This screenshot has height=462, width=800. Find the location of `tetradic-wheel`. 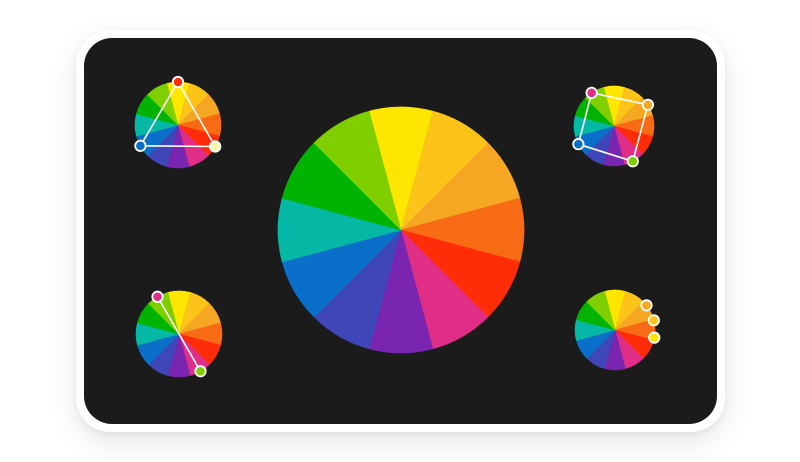

tetradic-wheel is located at coordinates (613, 126).